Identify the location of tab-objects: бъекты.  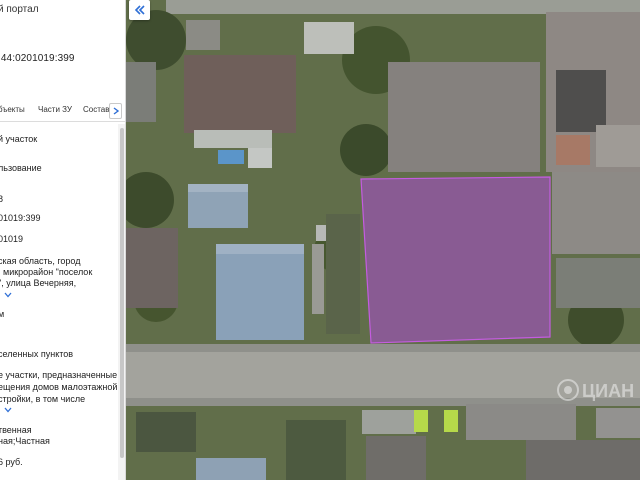
(12, 109).